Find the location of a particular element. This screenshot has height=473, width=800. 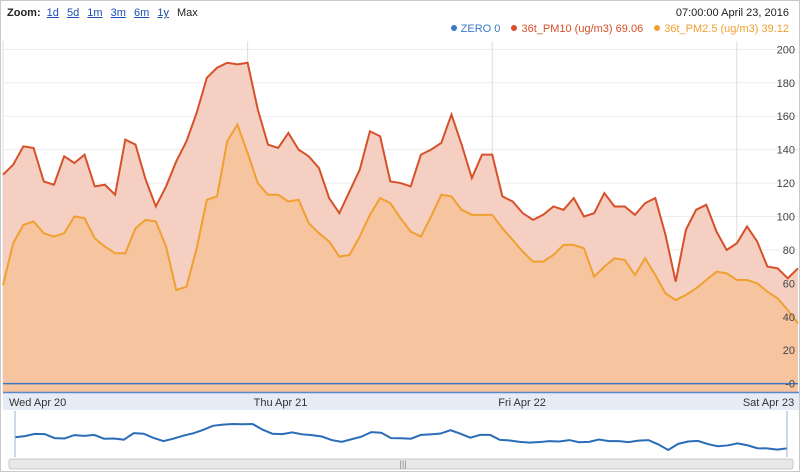

navigator-background is located at coordinates (401, 433).